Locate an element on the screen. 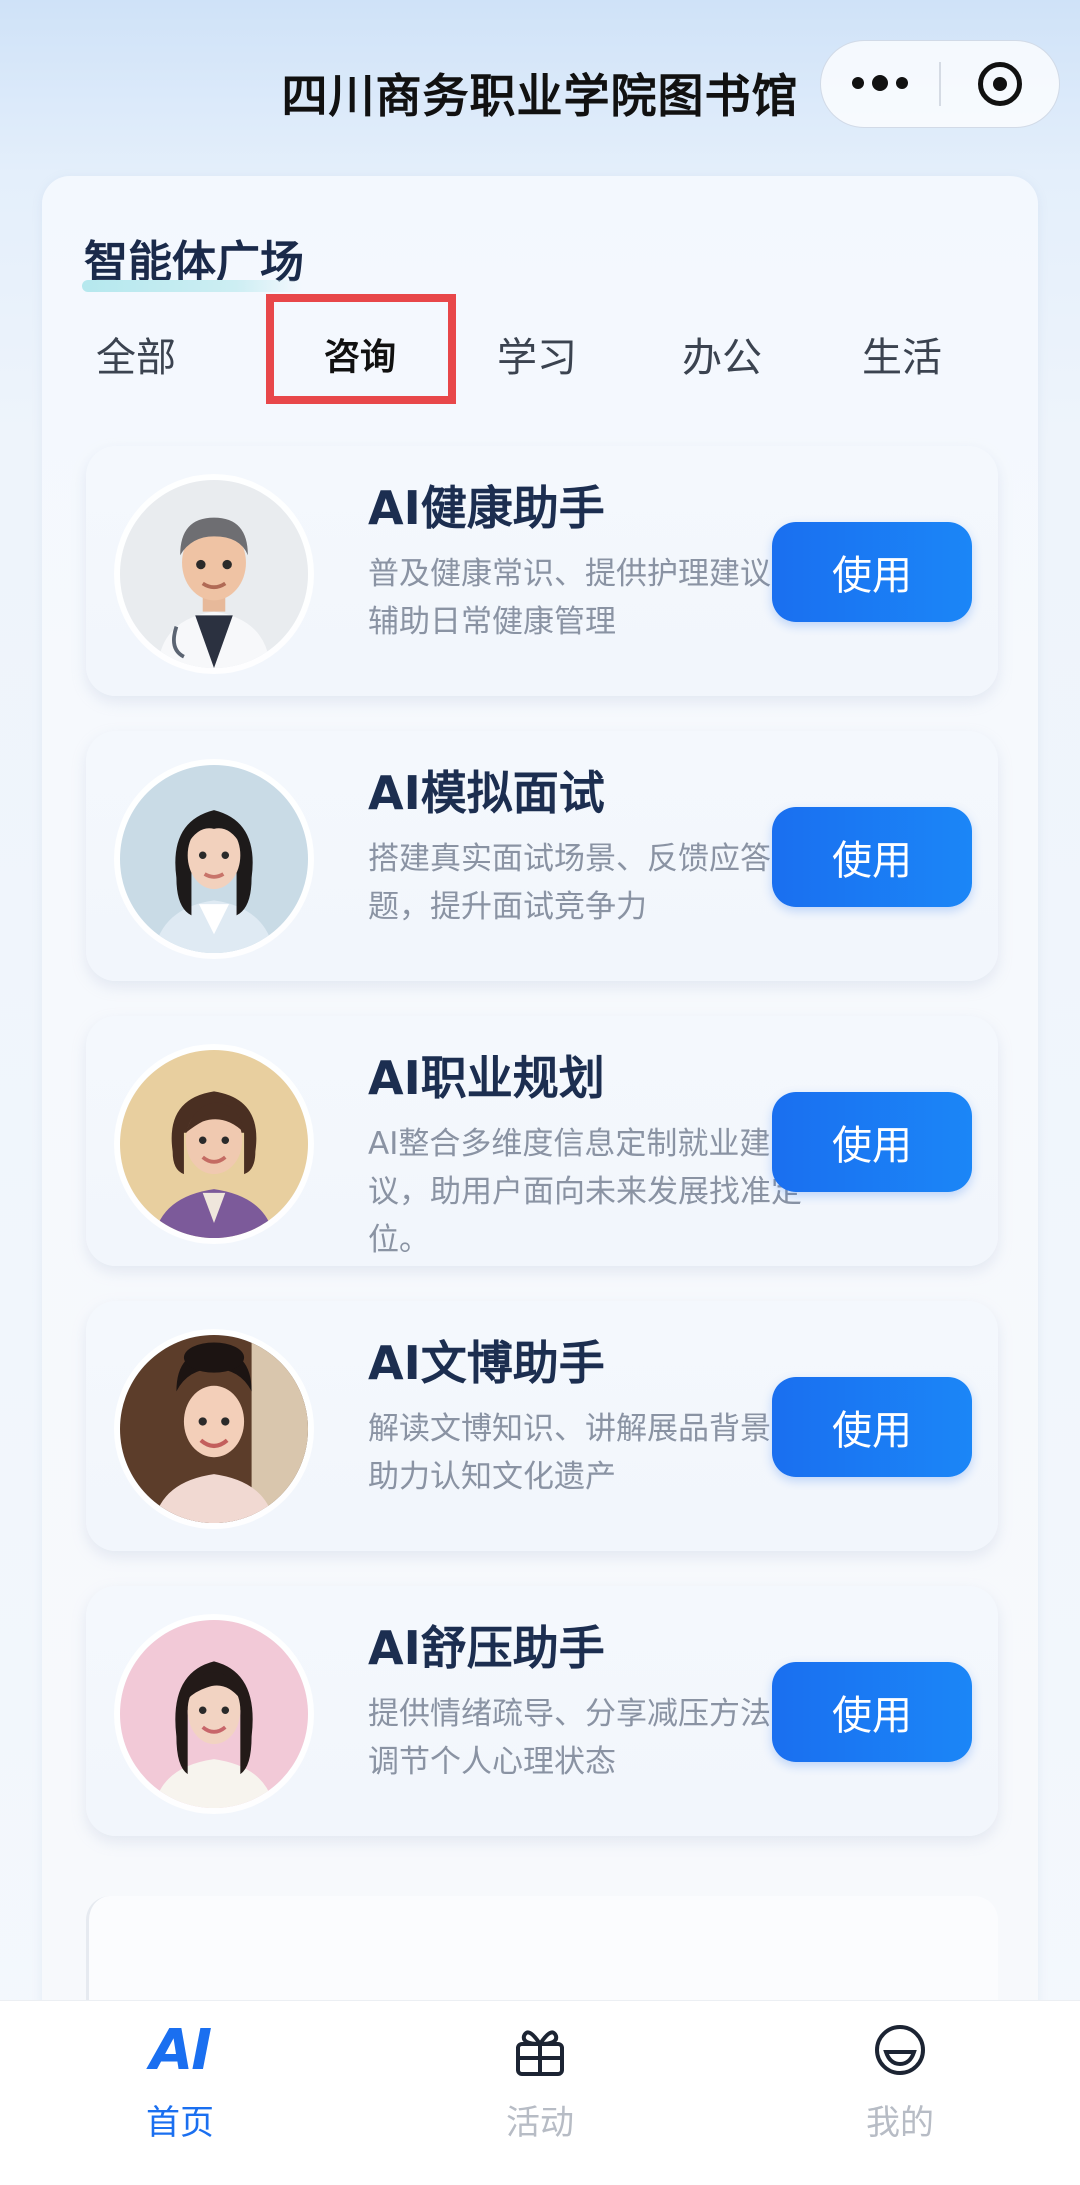 This screenshot has width=1080, height=2185. nav-label: 我的 is located at coordinates (900, 2123).